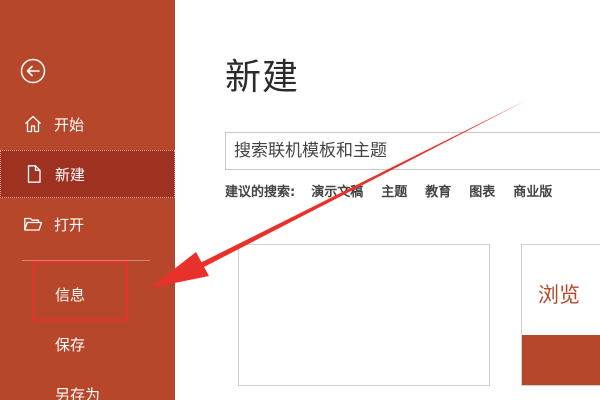  I want to click on sidebar-item-label: 保存, so click(70, 344).